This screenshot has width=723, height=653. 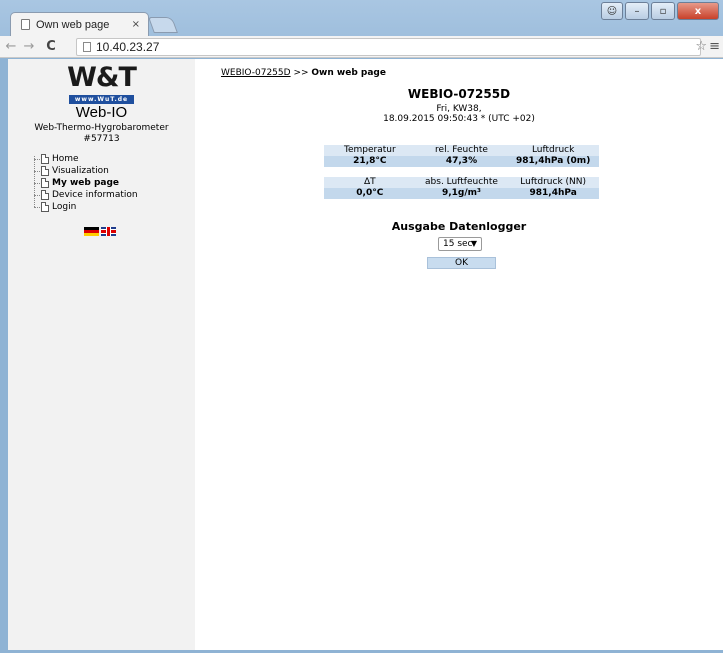 I want to click on bookmark-star-icon: ☆, so click(x=701, y=46).